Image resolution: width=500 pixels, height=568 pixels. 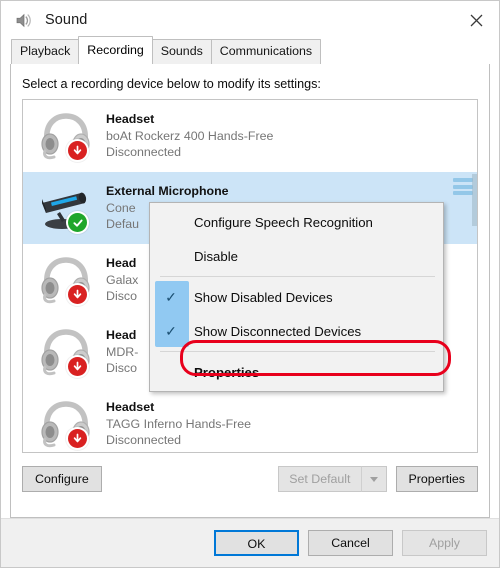 What do you see at coordinates (319, 479) in the screenshot?
I see `set-default-button: Set Default` at bounding box center [319, 479].